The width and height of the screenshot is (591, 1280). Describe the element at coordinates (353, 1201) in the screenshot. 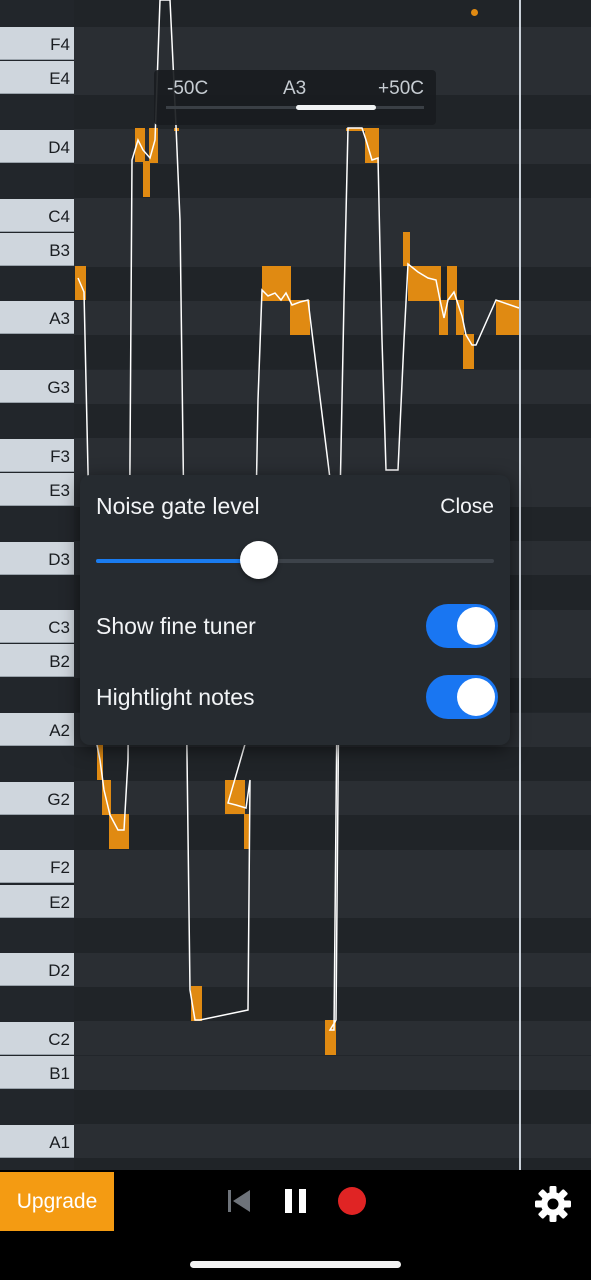

I see `record-icon` at that location.